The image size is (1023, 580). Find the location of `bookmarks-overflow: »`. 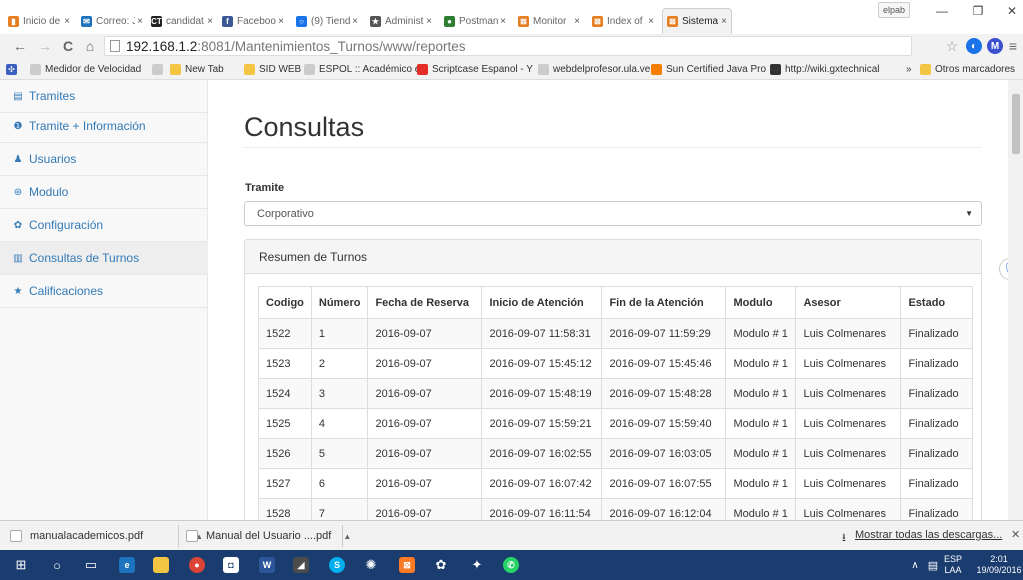

bookmarks-overflow: » is located at coordinates (909, 69).